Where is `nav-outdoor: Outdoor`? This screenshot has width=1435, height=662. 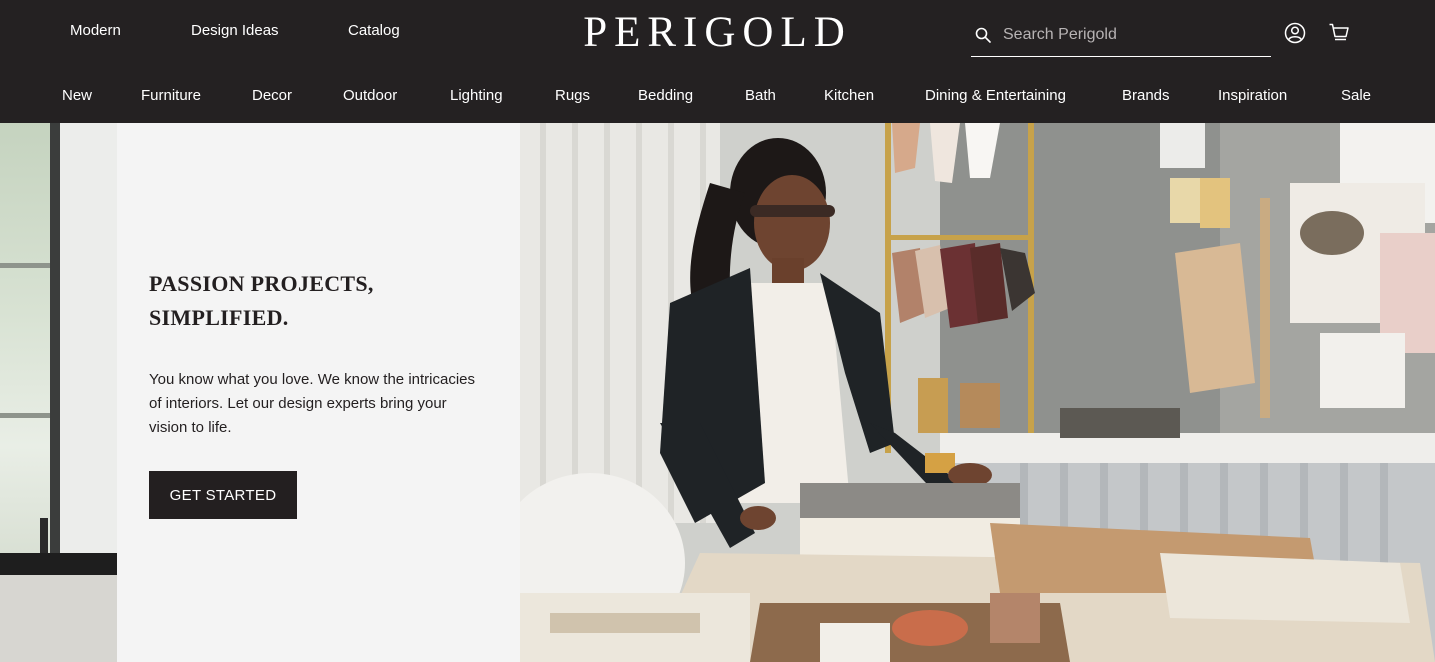
nav-outdoor: Outdoor is located at coordinates (370, 95).